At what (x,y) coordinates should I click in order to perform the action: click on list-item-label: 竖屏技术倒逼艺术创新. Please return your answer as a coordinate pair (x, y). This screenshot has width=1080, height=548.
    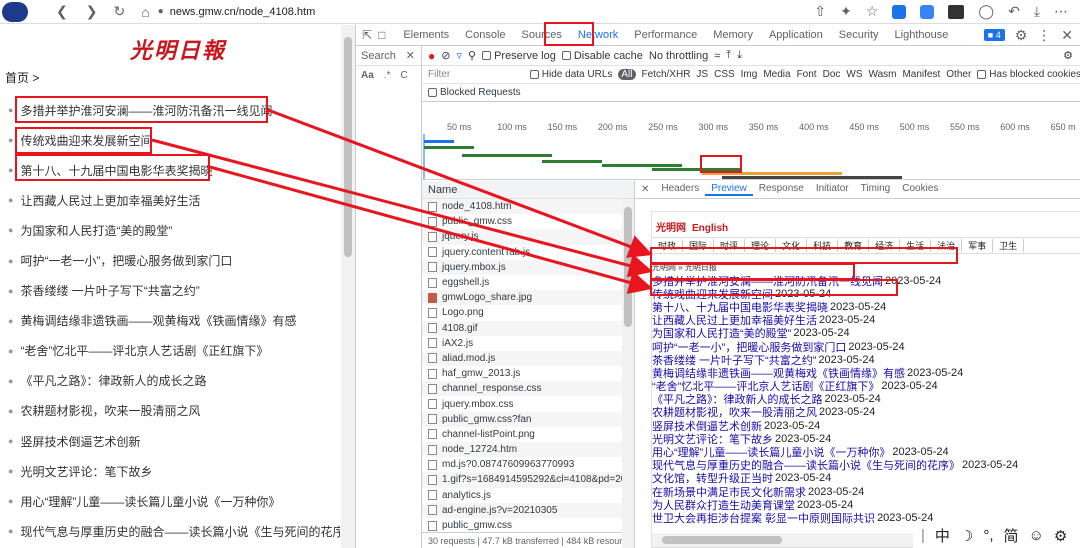
    Looking at the image, I should click on (80, 441).